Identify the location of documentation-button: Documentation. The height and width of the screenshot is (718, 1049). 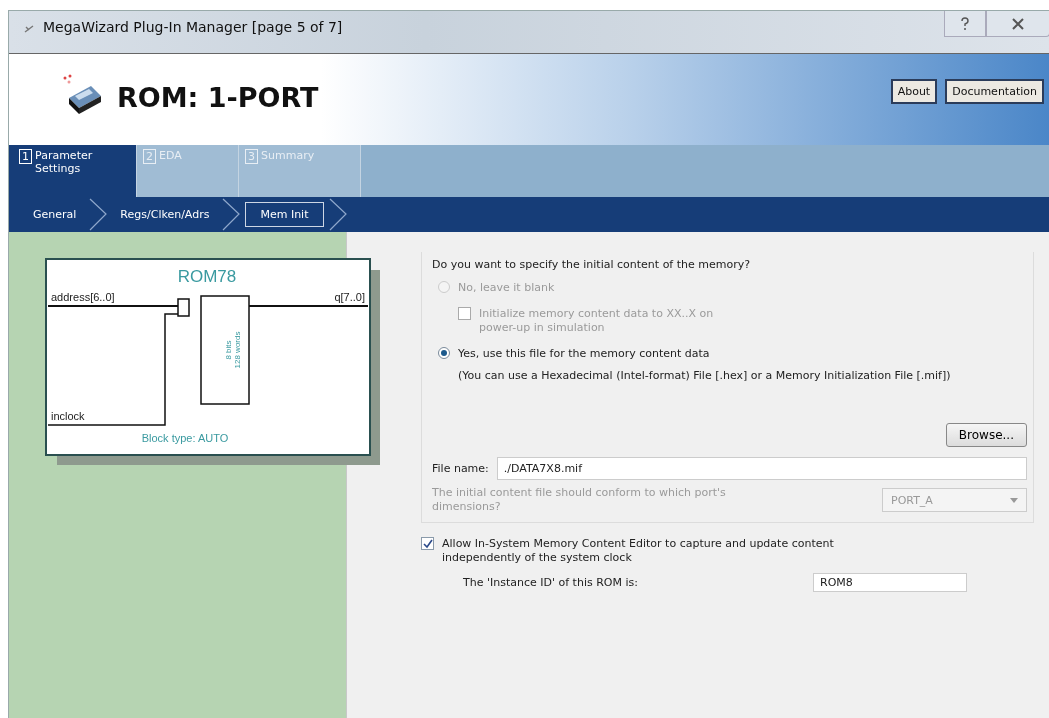
(994, 91).